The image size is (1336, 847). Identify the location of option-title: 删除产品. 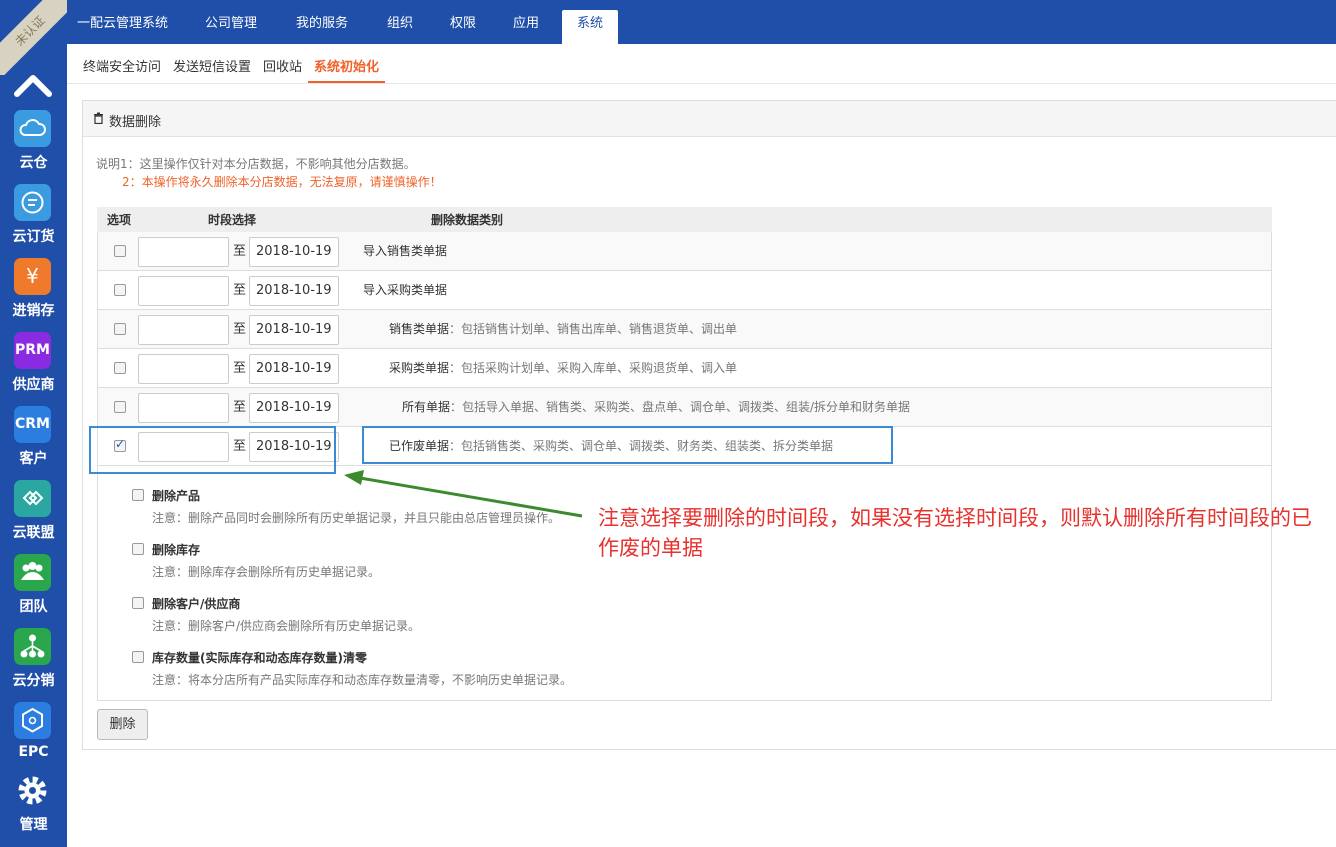
(176, 496).